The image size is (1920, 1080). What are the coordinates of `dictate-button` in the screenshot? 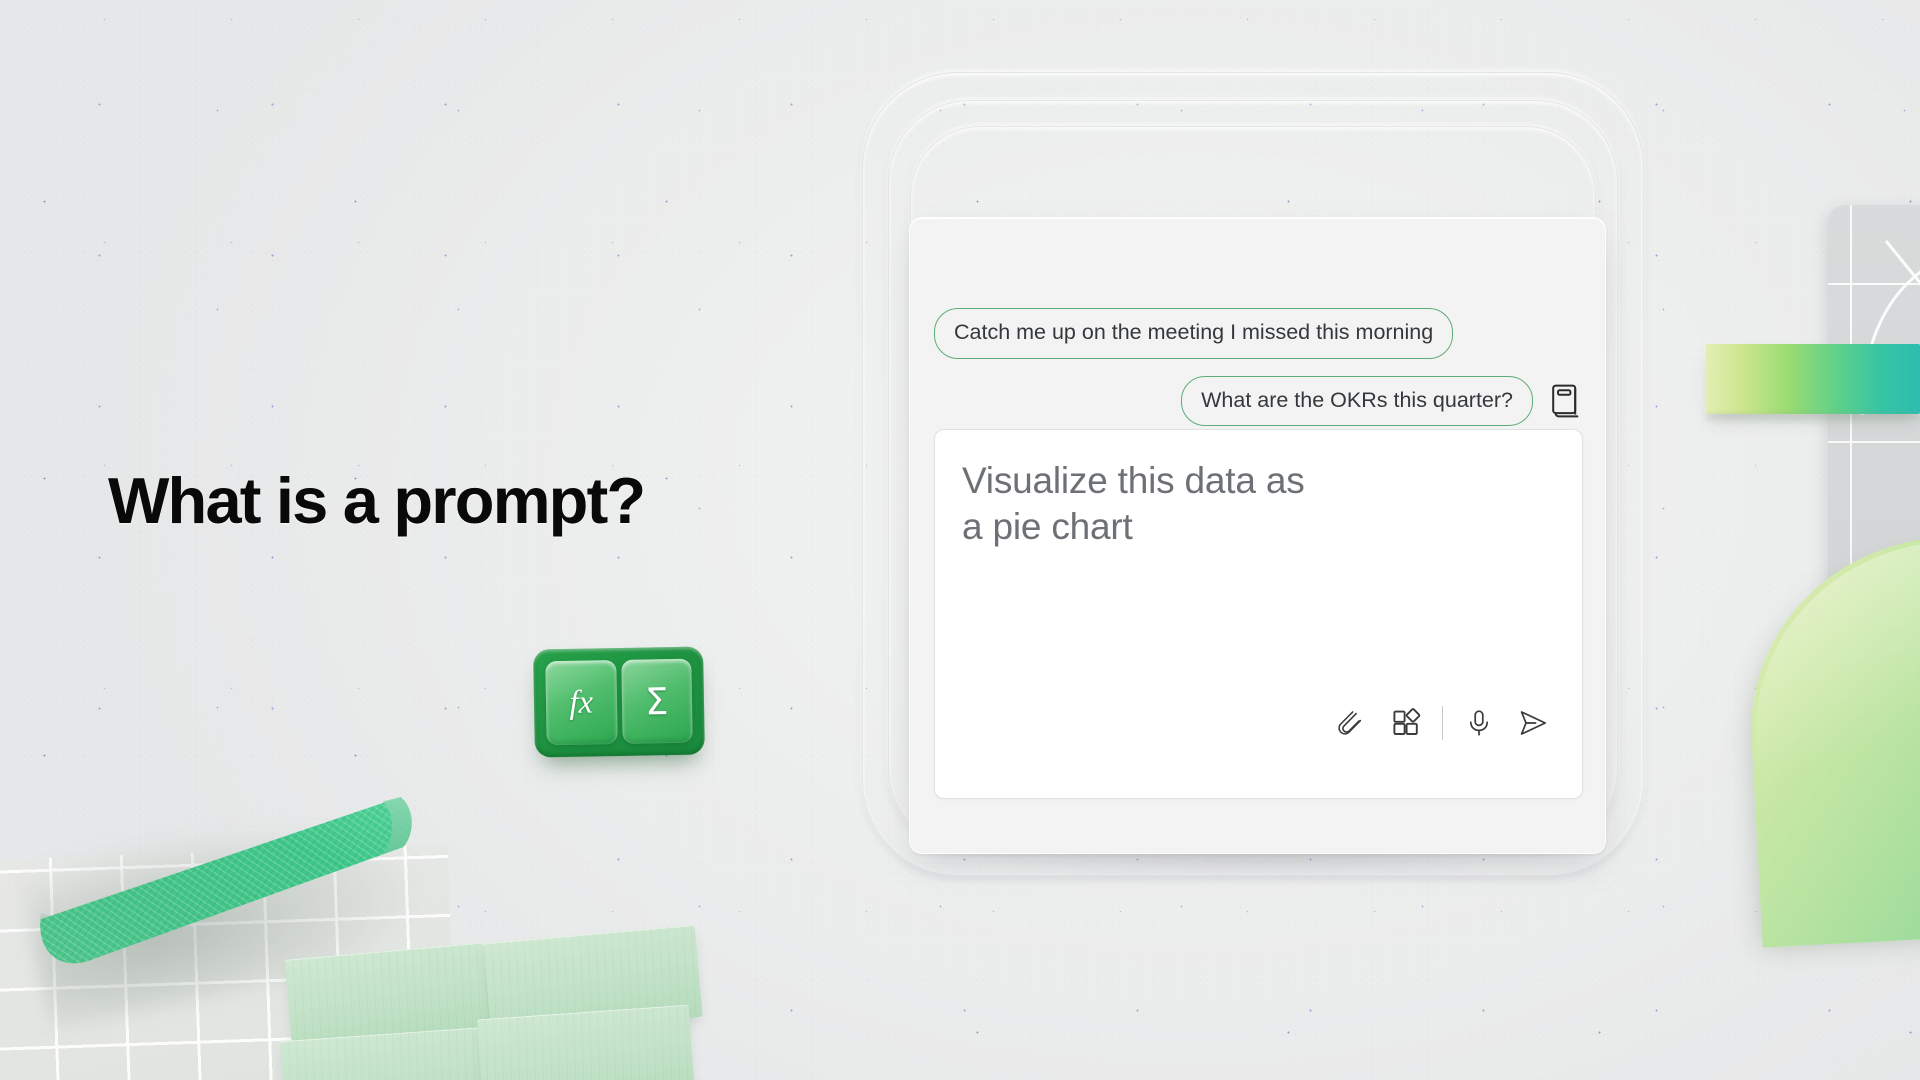 It's located at (1479, 723).